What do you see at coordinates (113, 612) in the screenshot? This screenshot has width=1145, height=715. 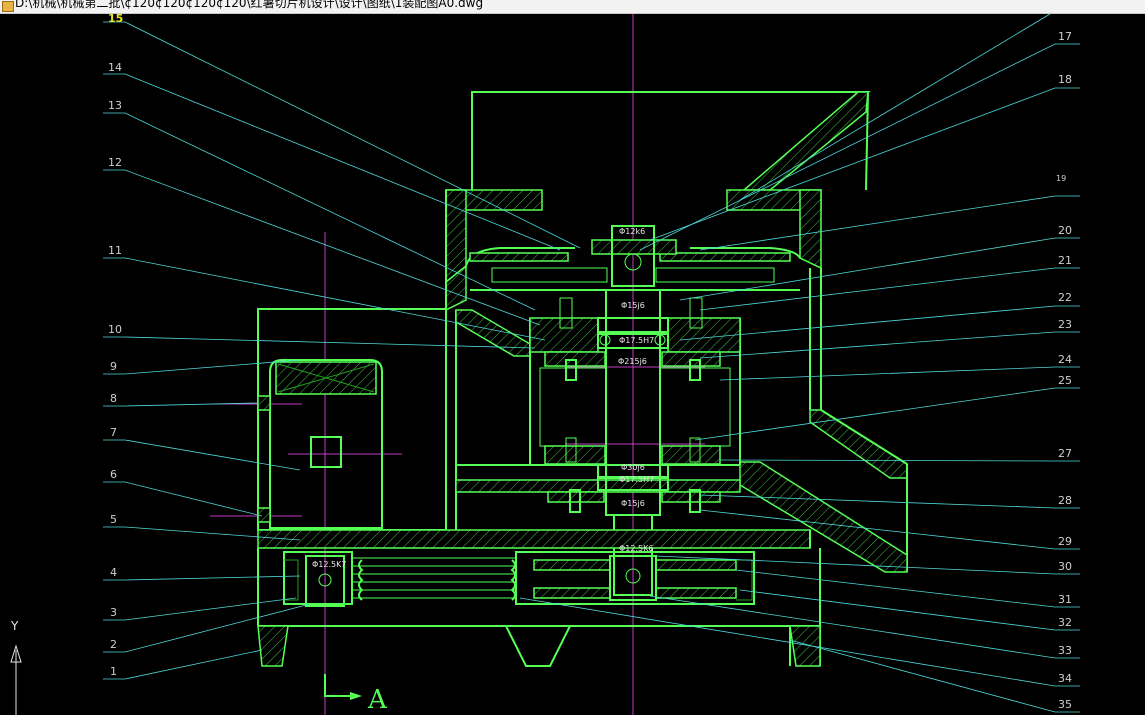 I see `part-number: 3` at bounding box center [113, 612].